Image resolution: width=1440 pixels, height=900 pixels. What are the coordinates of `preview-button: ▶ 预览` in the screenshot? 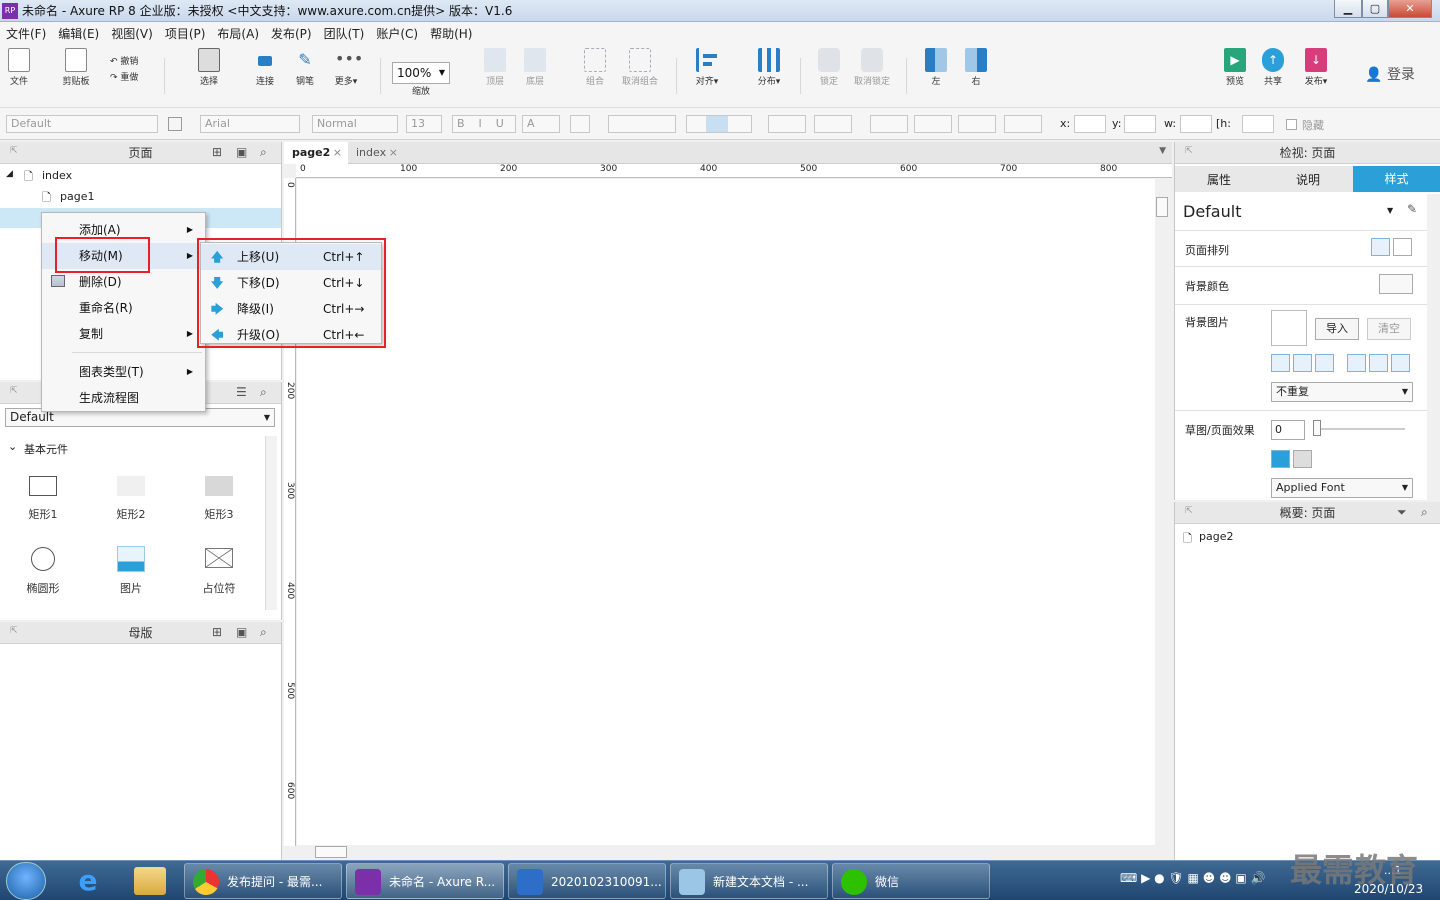 It's located at (1235, 67).